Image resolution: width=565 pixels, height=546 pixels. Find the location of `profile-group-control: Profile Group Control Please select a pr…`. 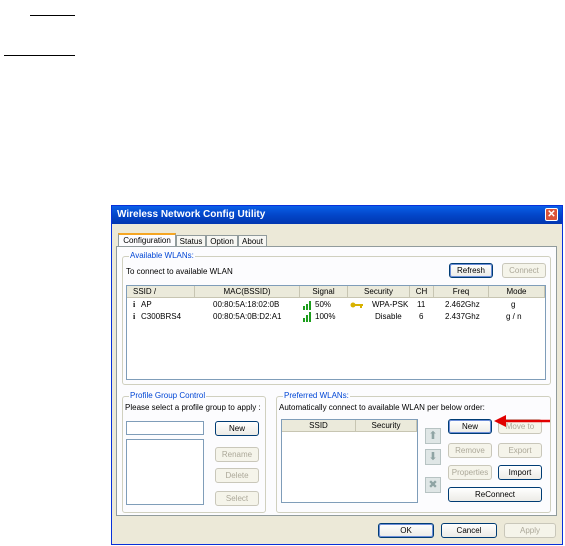

profile-group-control: Profile Group Control Please select a pr… is located at coordinates (194, 452).